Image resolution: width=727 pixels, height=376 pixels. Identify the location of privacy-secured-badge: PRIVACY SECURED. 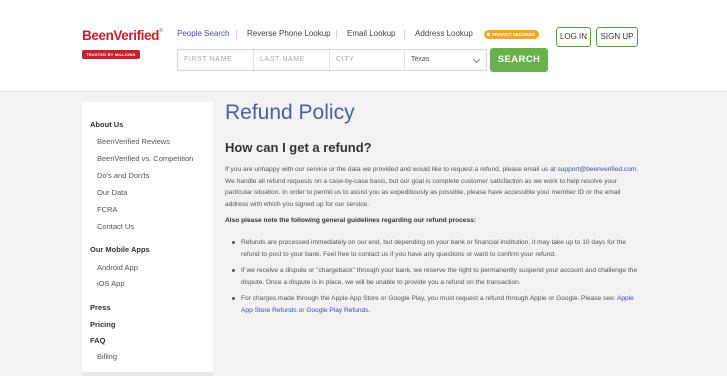
(511, 34).